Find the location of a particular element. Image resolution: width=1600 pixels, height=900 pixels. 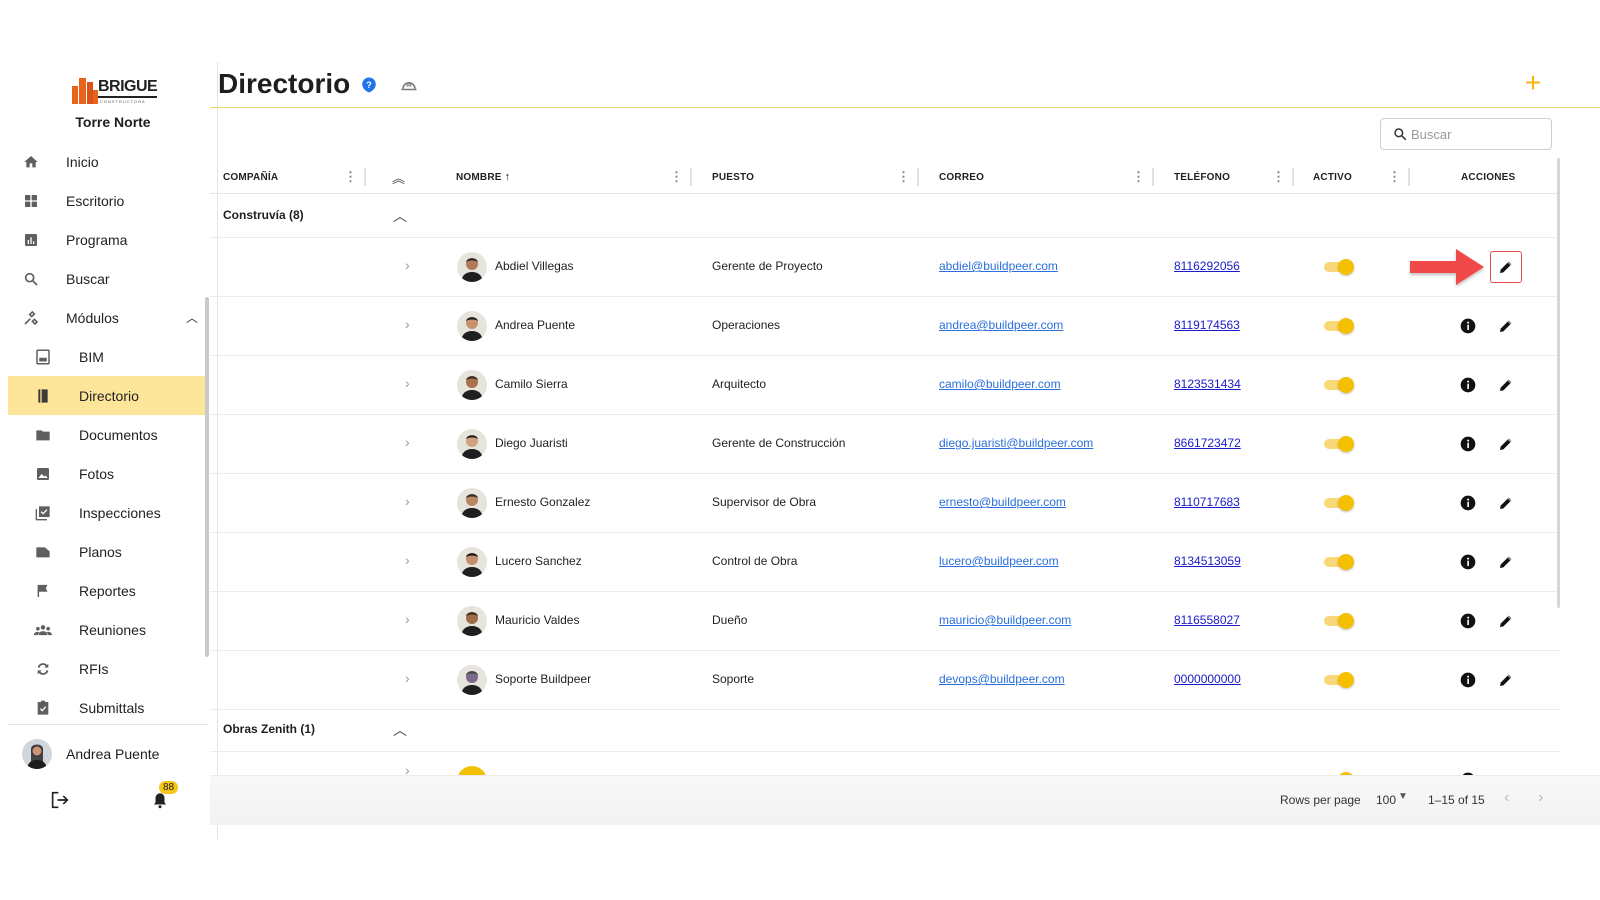

next-page-button: › is located at coordinates (1540, 798).